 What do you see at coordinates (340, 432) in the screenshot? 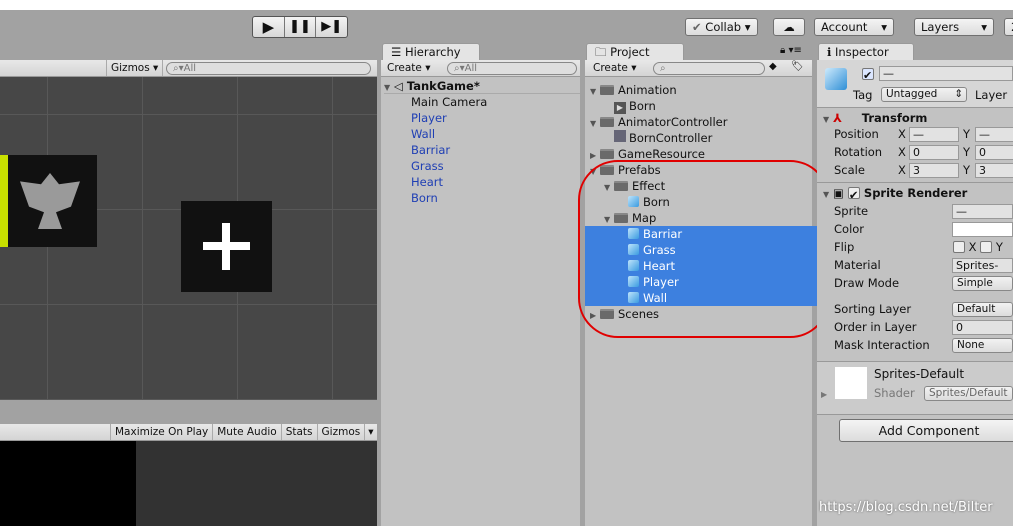
I see `game-gizmos-toggle: Gizmos` at bounding box center [340, 432].